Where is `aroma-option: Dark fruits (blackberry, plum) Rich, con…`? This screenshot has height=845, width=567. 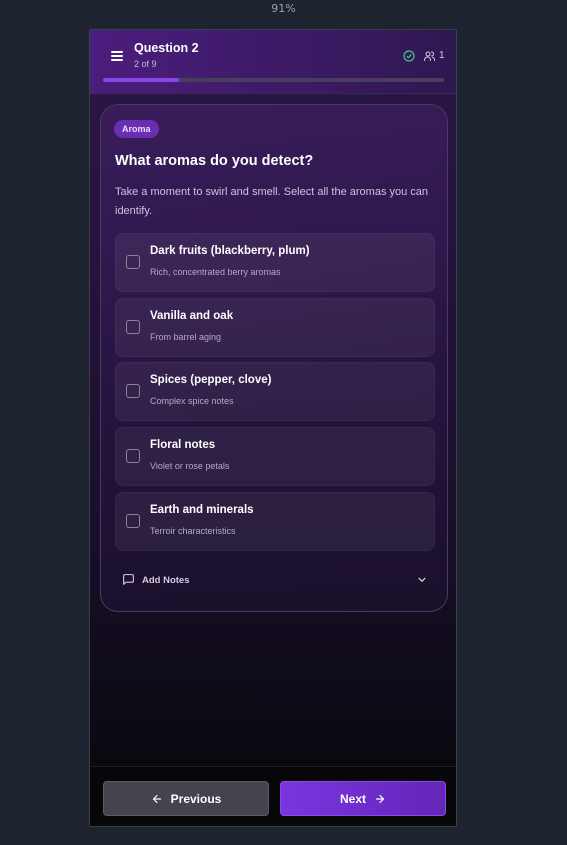
aroma-option: Dark fruits (blackberry, plum) Rich, con… is located at coordinates (275, 262).